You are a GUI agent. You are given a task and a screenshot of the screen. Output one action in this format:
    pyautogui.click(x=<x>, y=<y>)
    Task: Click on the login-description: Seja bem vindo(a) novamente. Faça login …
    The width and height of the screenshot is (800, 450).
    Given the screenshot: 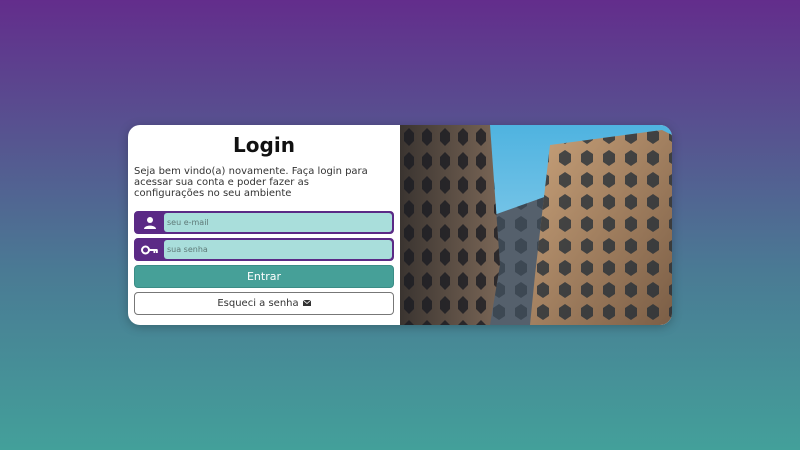 What is the action you would take?
    pyautogui.click(x=251, y=182)
    